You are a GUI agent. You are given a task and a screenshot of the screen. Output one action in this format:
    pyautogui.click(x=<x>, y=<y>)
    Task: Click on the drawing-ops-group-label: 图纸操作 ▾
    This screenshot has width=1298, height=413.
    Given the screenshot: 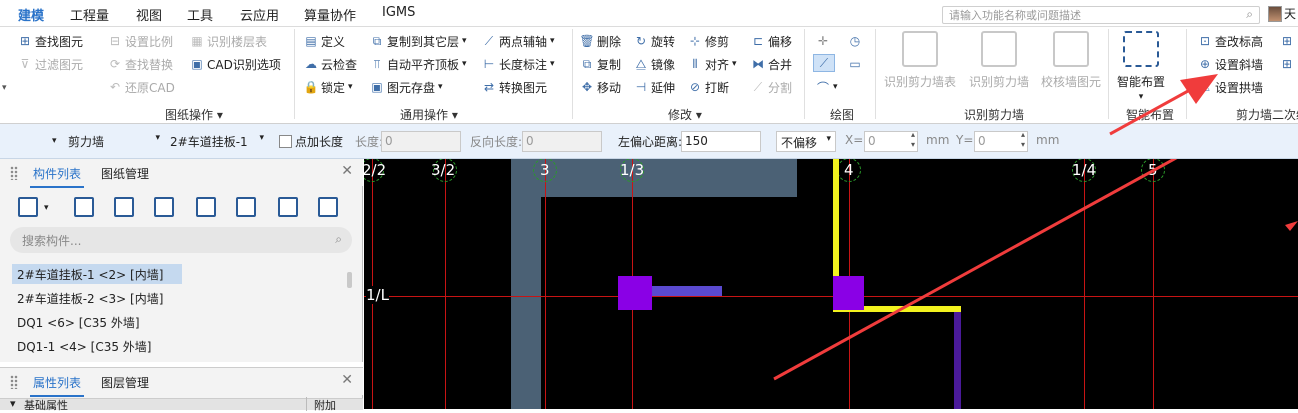 What is the action you would take?
    pyautogui.click(x=194, y=114)
    